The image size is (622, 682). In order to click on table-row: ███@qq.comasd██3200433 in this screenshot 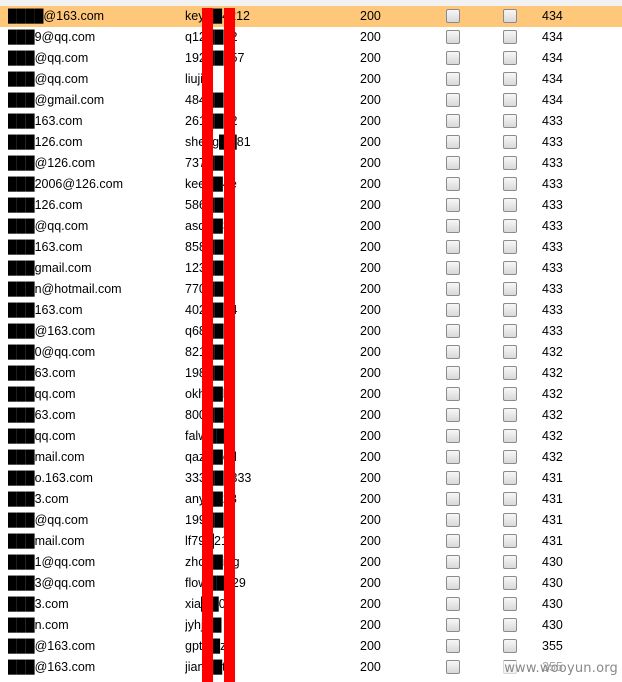, I will do `click(311, 226)`.